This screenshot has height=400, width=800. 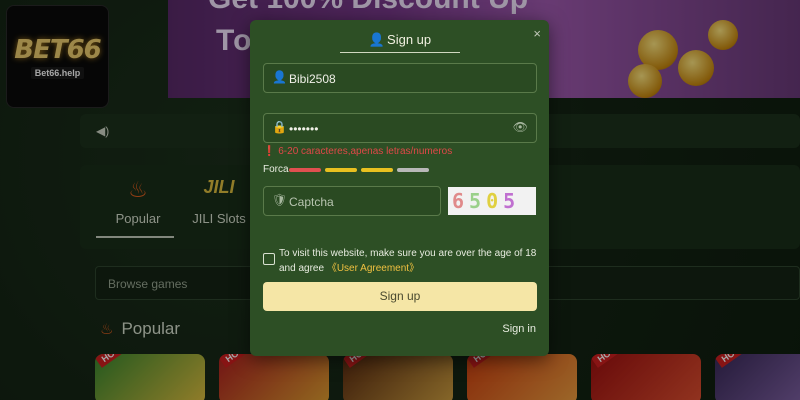 What do you see at coordinates (365, 151) in the screenshot?
I see `password-error-text: 6-20 caracteres,apenas letras/numeros` at bounding box center [365, 151].